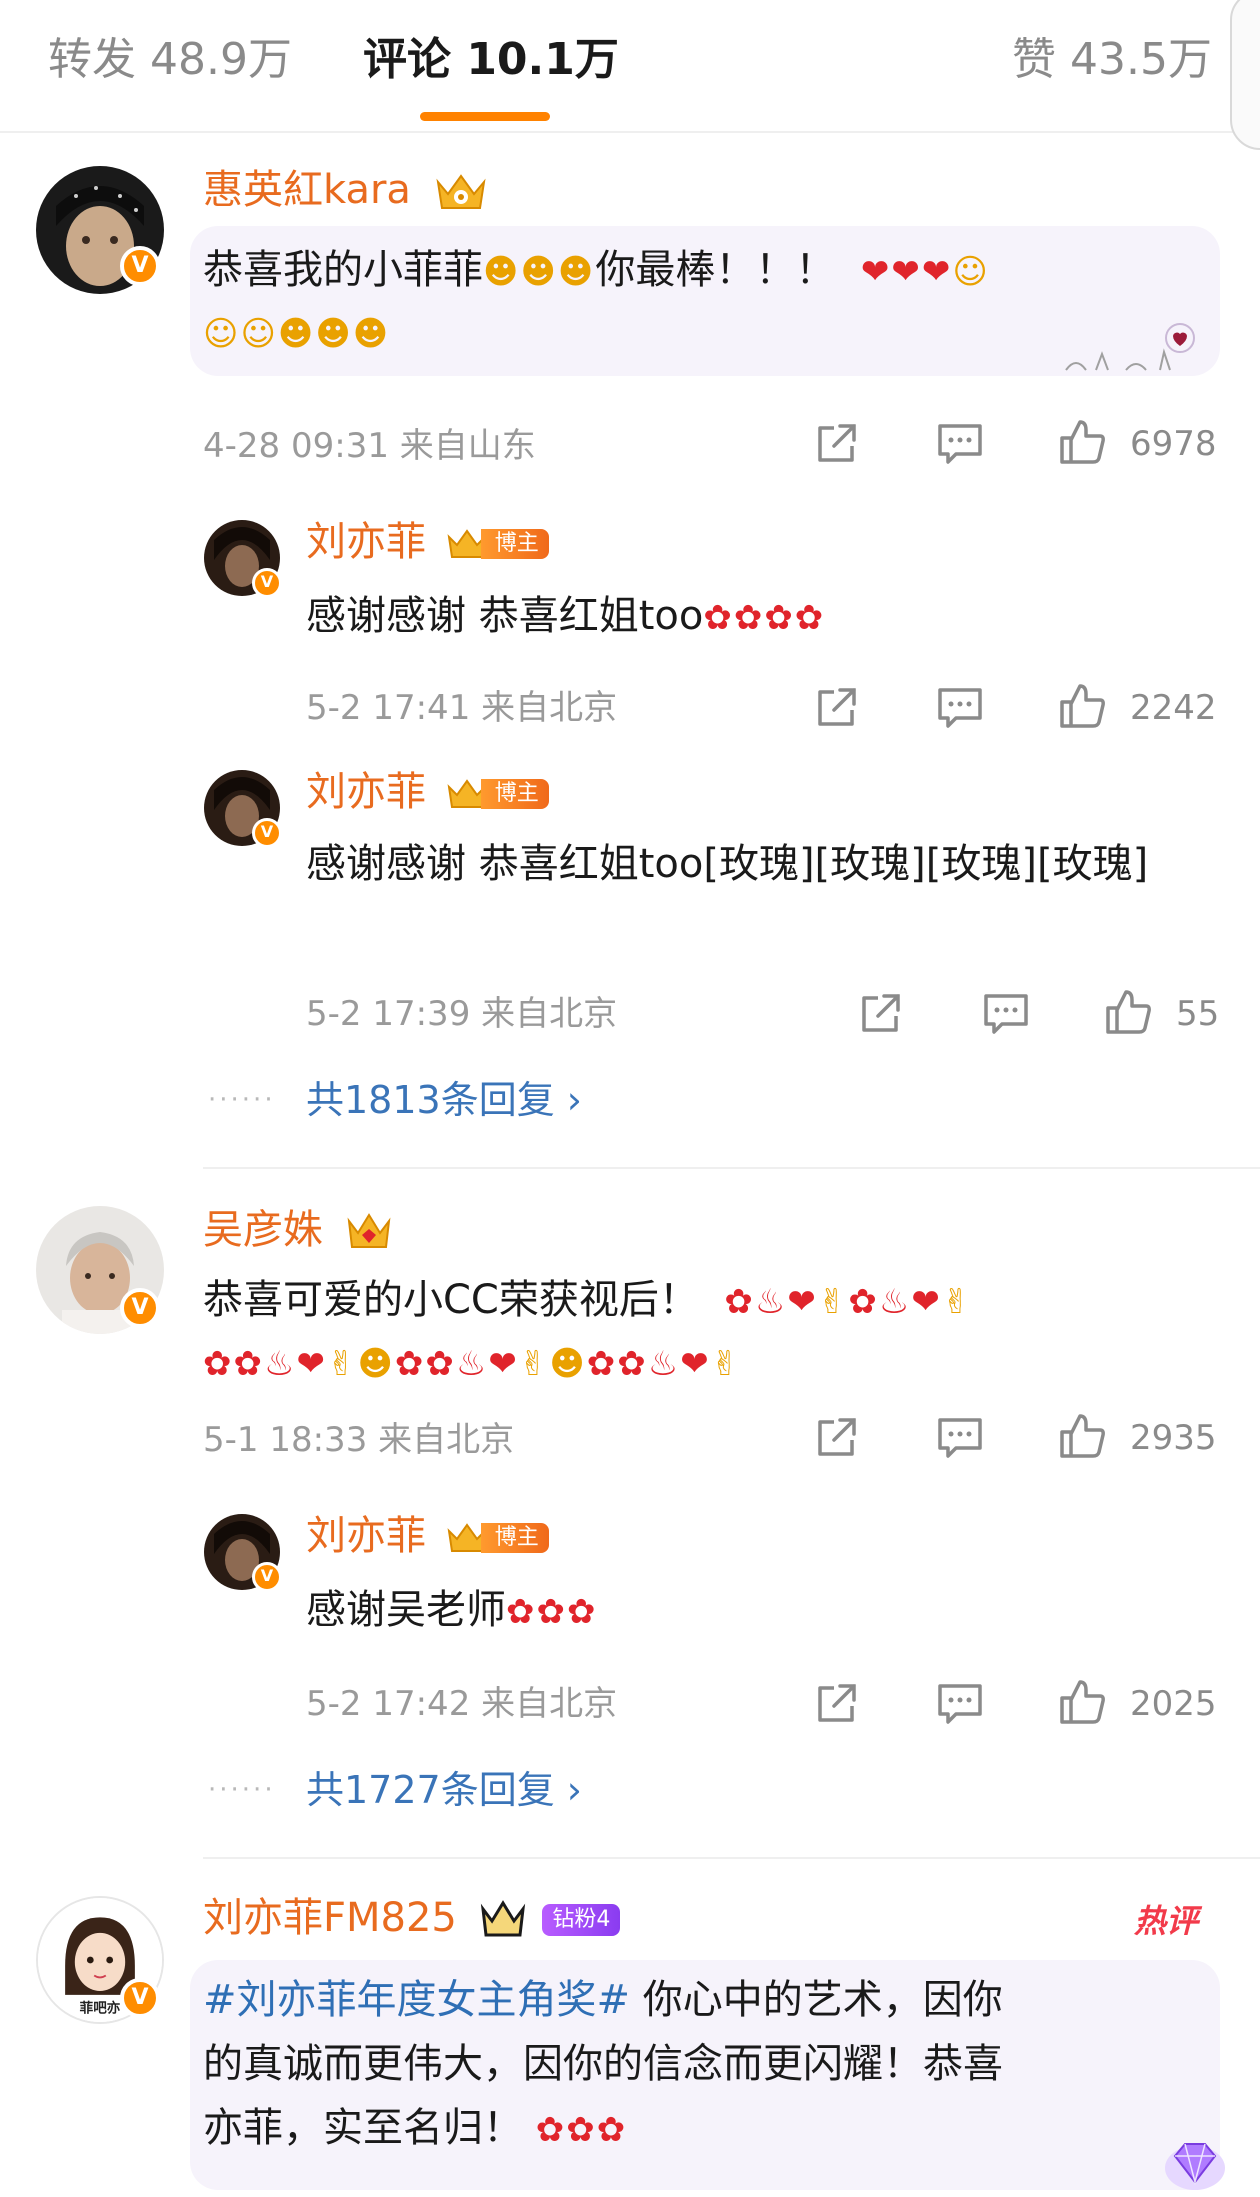 This screenshot has height=2197, width=1260. What do you see at coordinates (539, 272) in the screenshot?
I see `emoji-group: ☻☻☻` at bounding box center [539, 272].